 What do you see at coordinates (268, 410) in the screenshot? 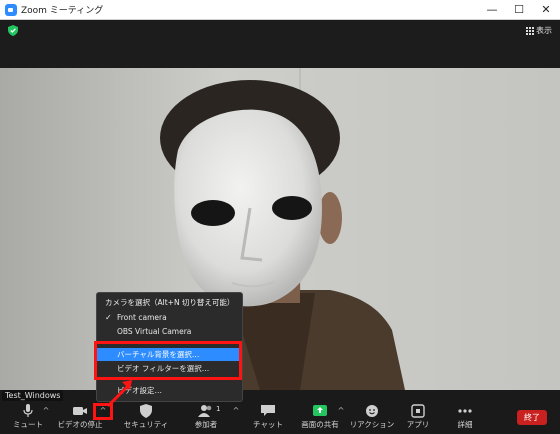
I see `chat-bubble-icon` at bounding box center [268, 410].